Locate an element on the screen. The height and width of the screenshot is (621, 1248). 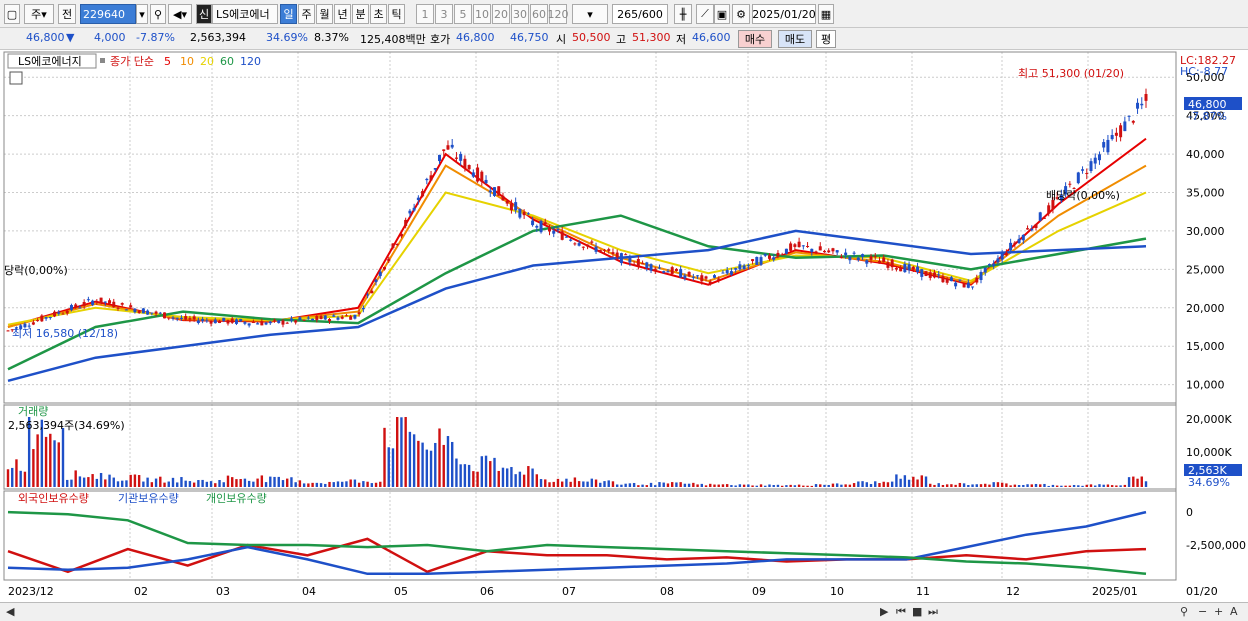
interval-10: 10 is located at coordinates (482, 14).